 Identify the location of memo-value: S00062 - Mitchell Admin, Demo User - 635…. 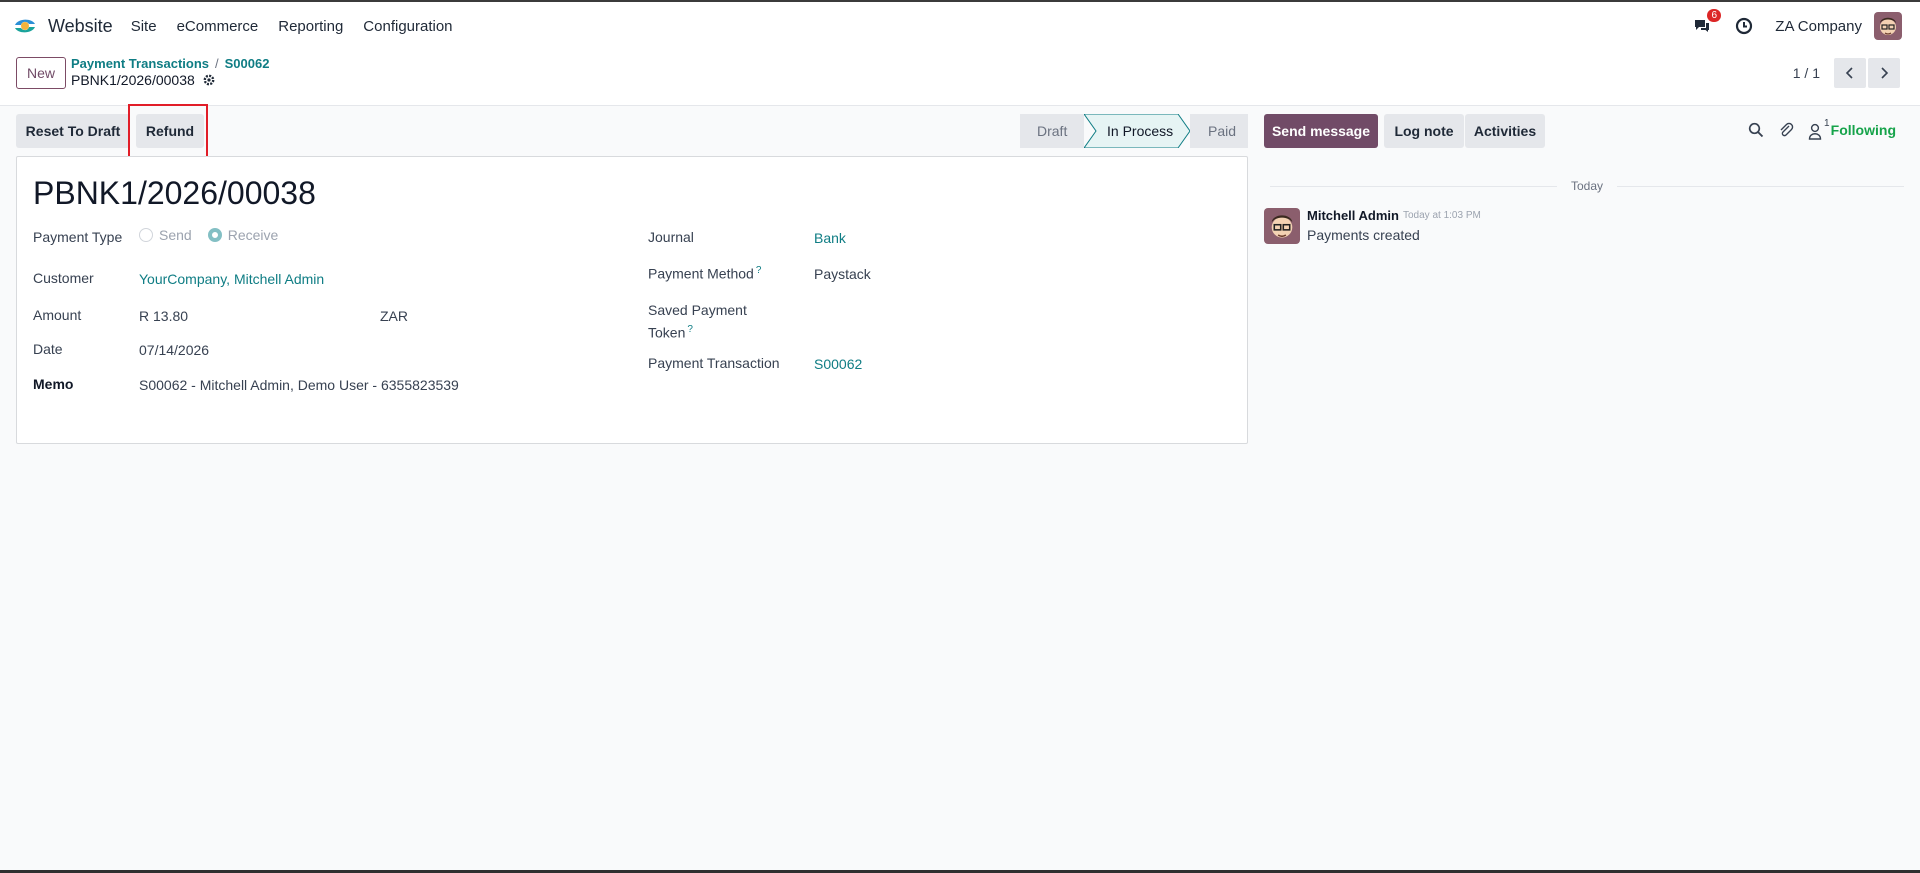
(299, 385).